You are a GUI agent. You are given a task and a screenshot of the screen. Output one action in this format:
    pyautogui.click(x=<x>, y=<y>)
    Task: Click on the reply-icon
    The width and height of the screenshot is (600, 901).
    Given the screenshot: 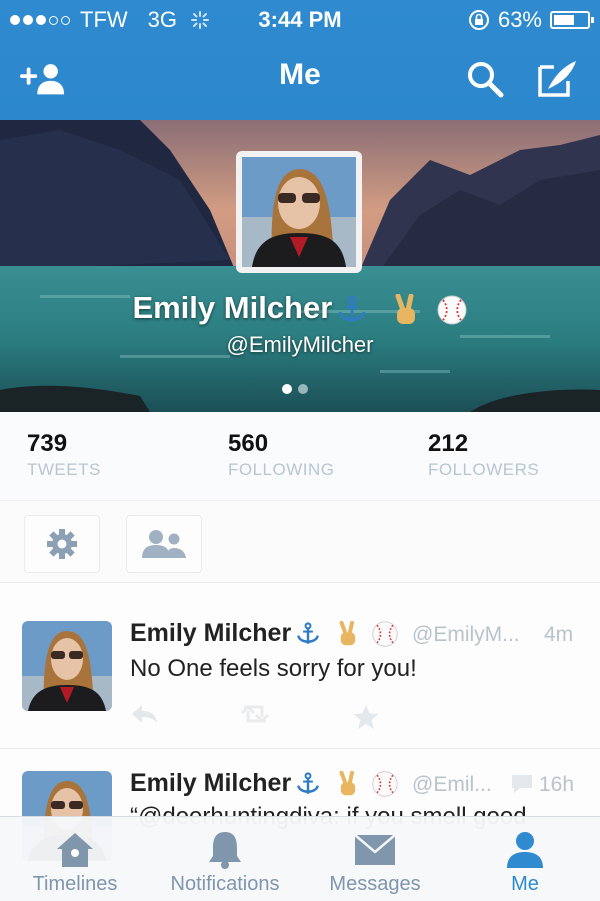 What is the action you would take?
    pyautogui.click(x=144, y=714)
    